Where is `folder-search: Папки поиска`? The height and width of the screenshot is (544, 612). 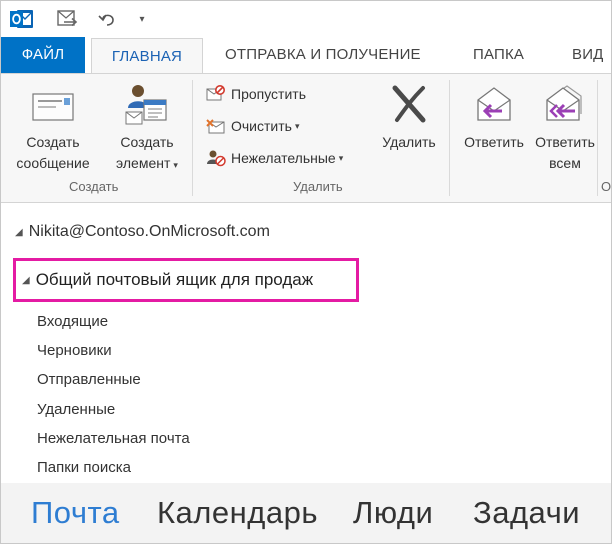
folder-search: Папки поиска is located at coordinates (84, 467).